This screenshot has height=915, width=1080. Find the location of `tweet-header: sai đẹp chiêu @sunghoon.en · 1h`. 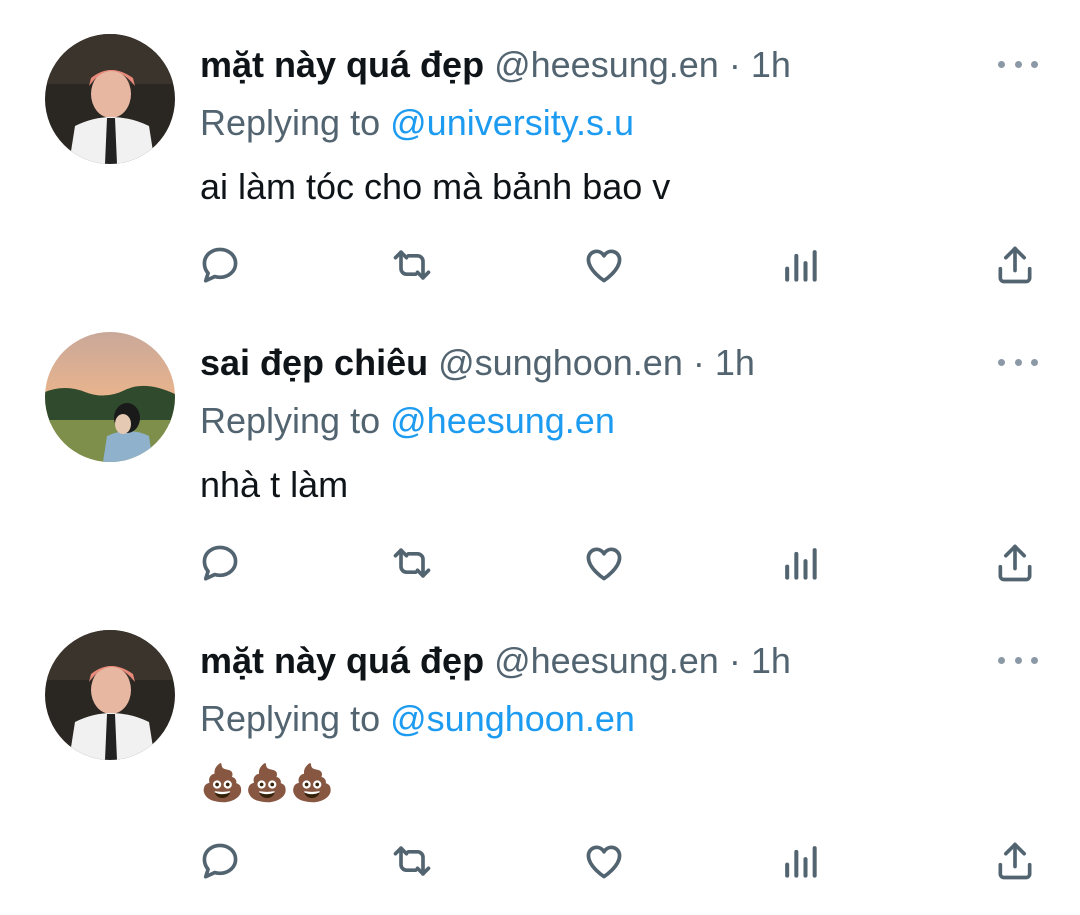

tweet-header: sai đẹp chiêu @sunghoon.en · 1h is located at coordinates (477, 363).